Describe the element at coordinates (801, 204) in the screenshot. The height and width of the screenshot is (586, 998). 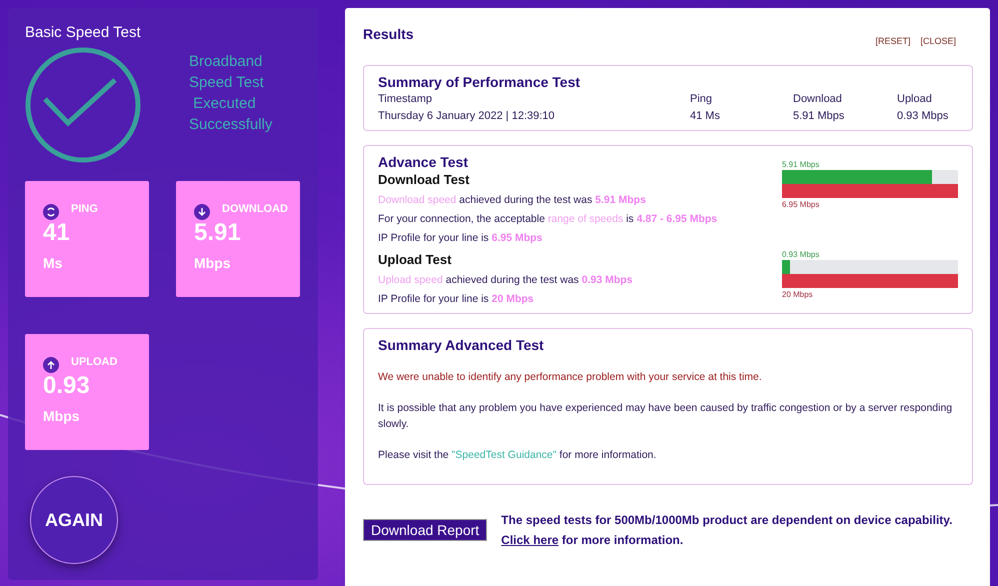
I see `profile-label: 6.95 Mbps` at that location.